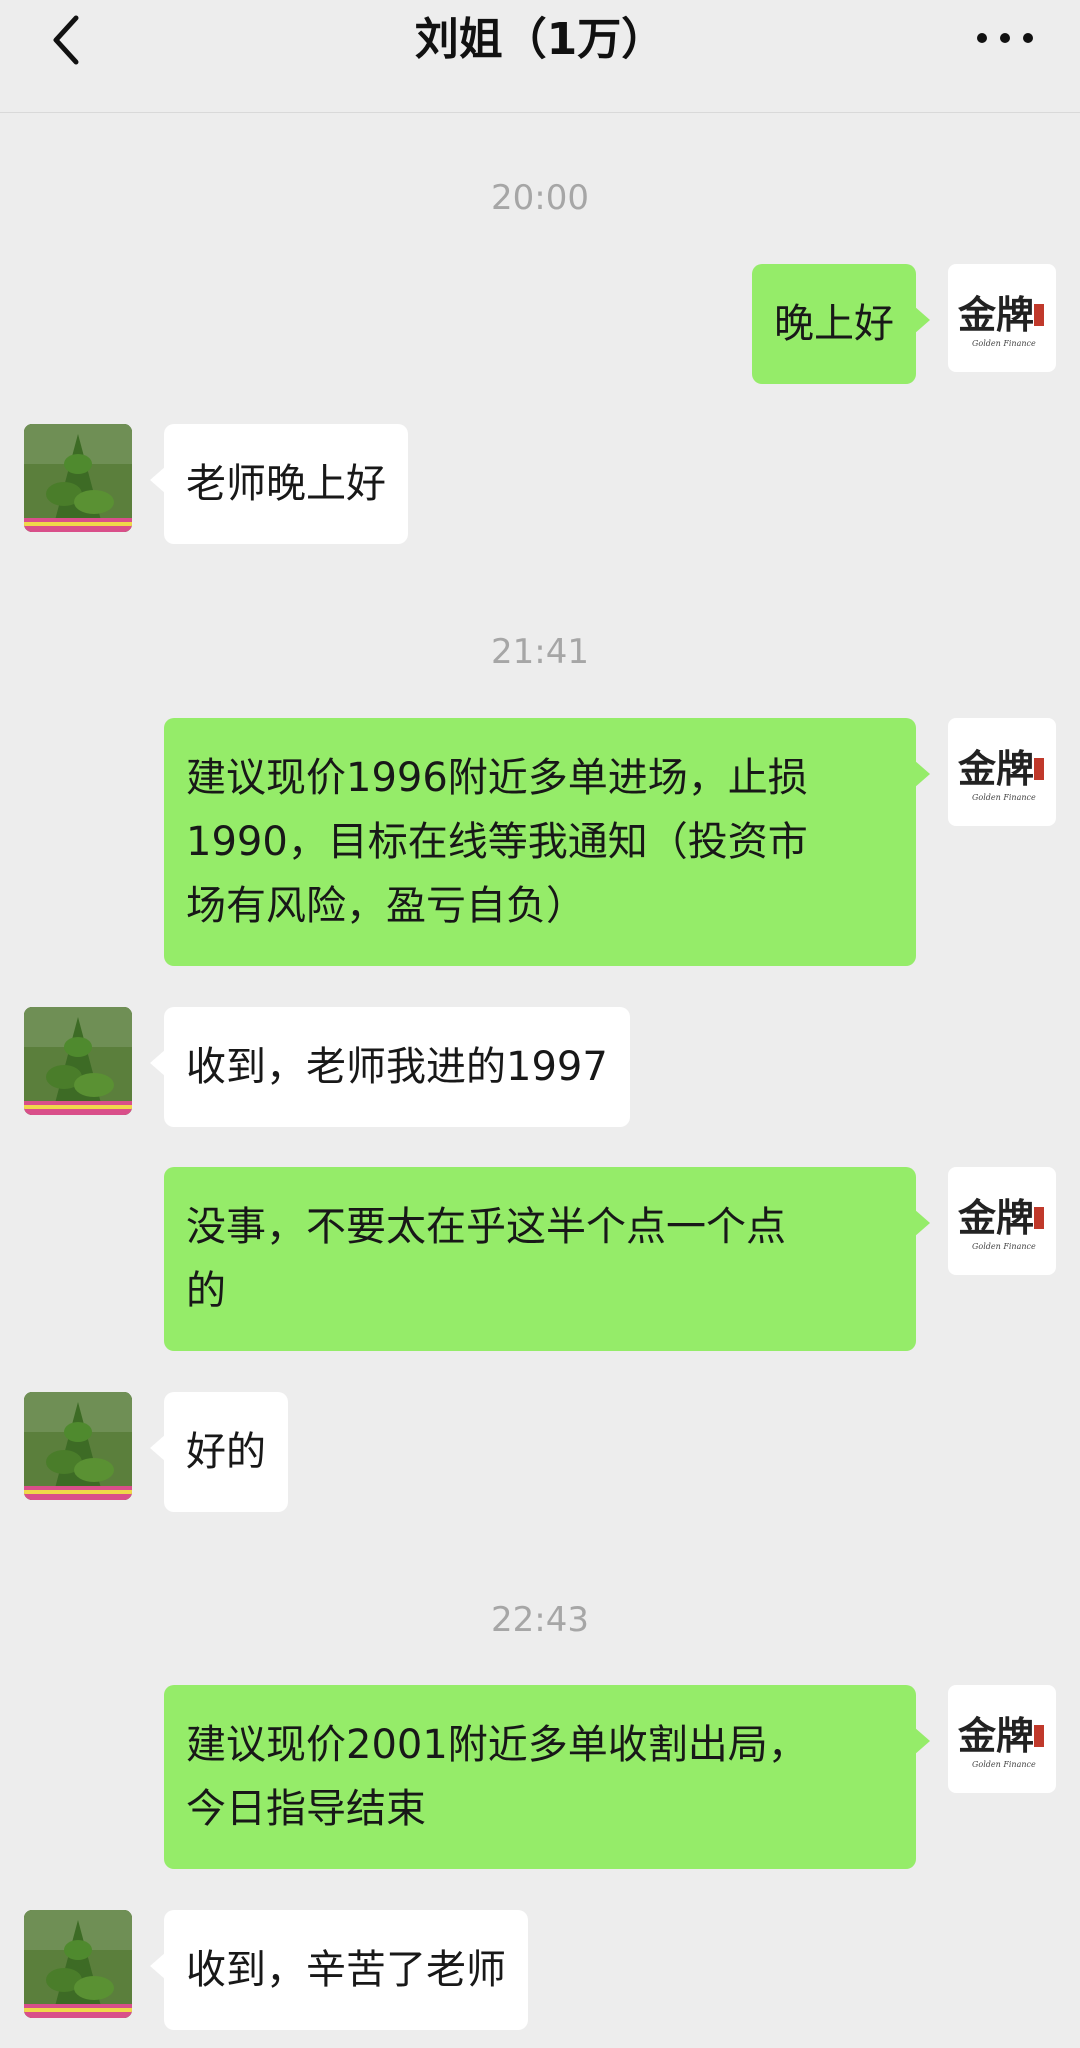 This screenshot has width=1080, height=2048. What do you see at coordinates (497, 1745) in the screenshot?
I see `message-line: 建议现价2001附近多单收割出局，` at bounding box center [497, 1745].